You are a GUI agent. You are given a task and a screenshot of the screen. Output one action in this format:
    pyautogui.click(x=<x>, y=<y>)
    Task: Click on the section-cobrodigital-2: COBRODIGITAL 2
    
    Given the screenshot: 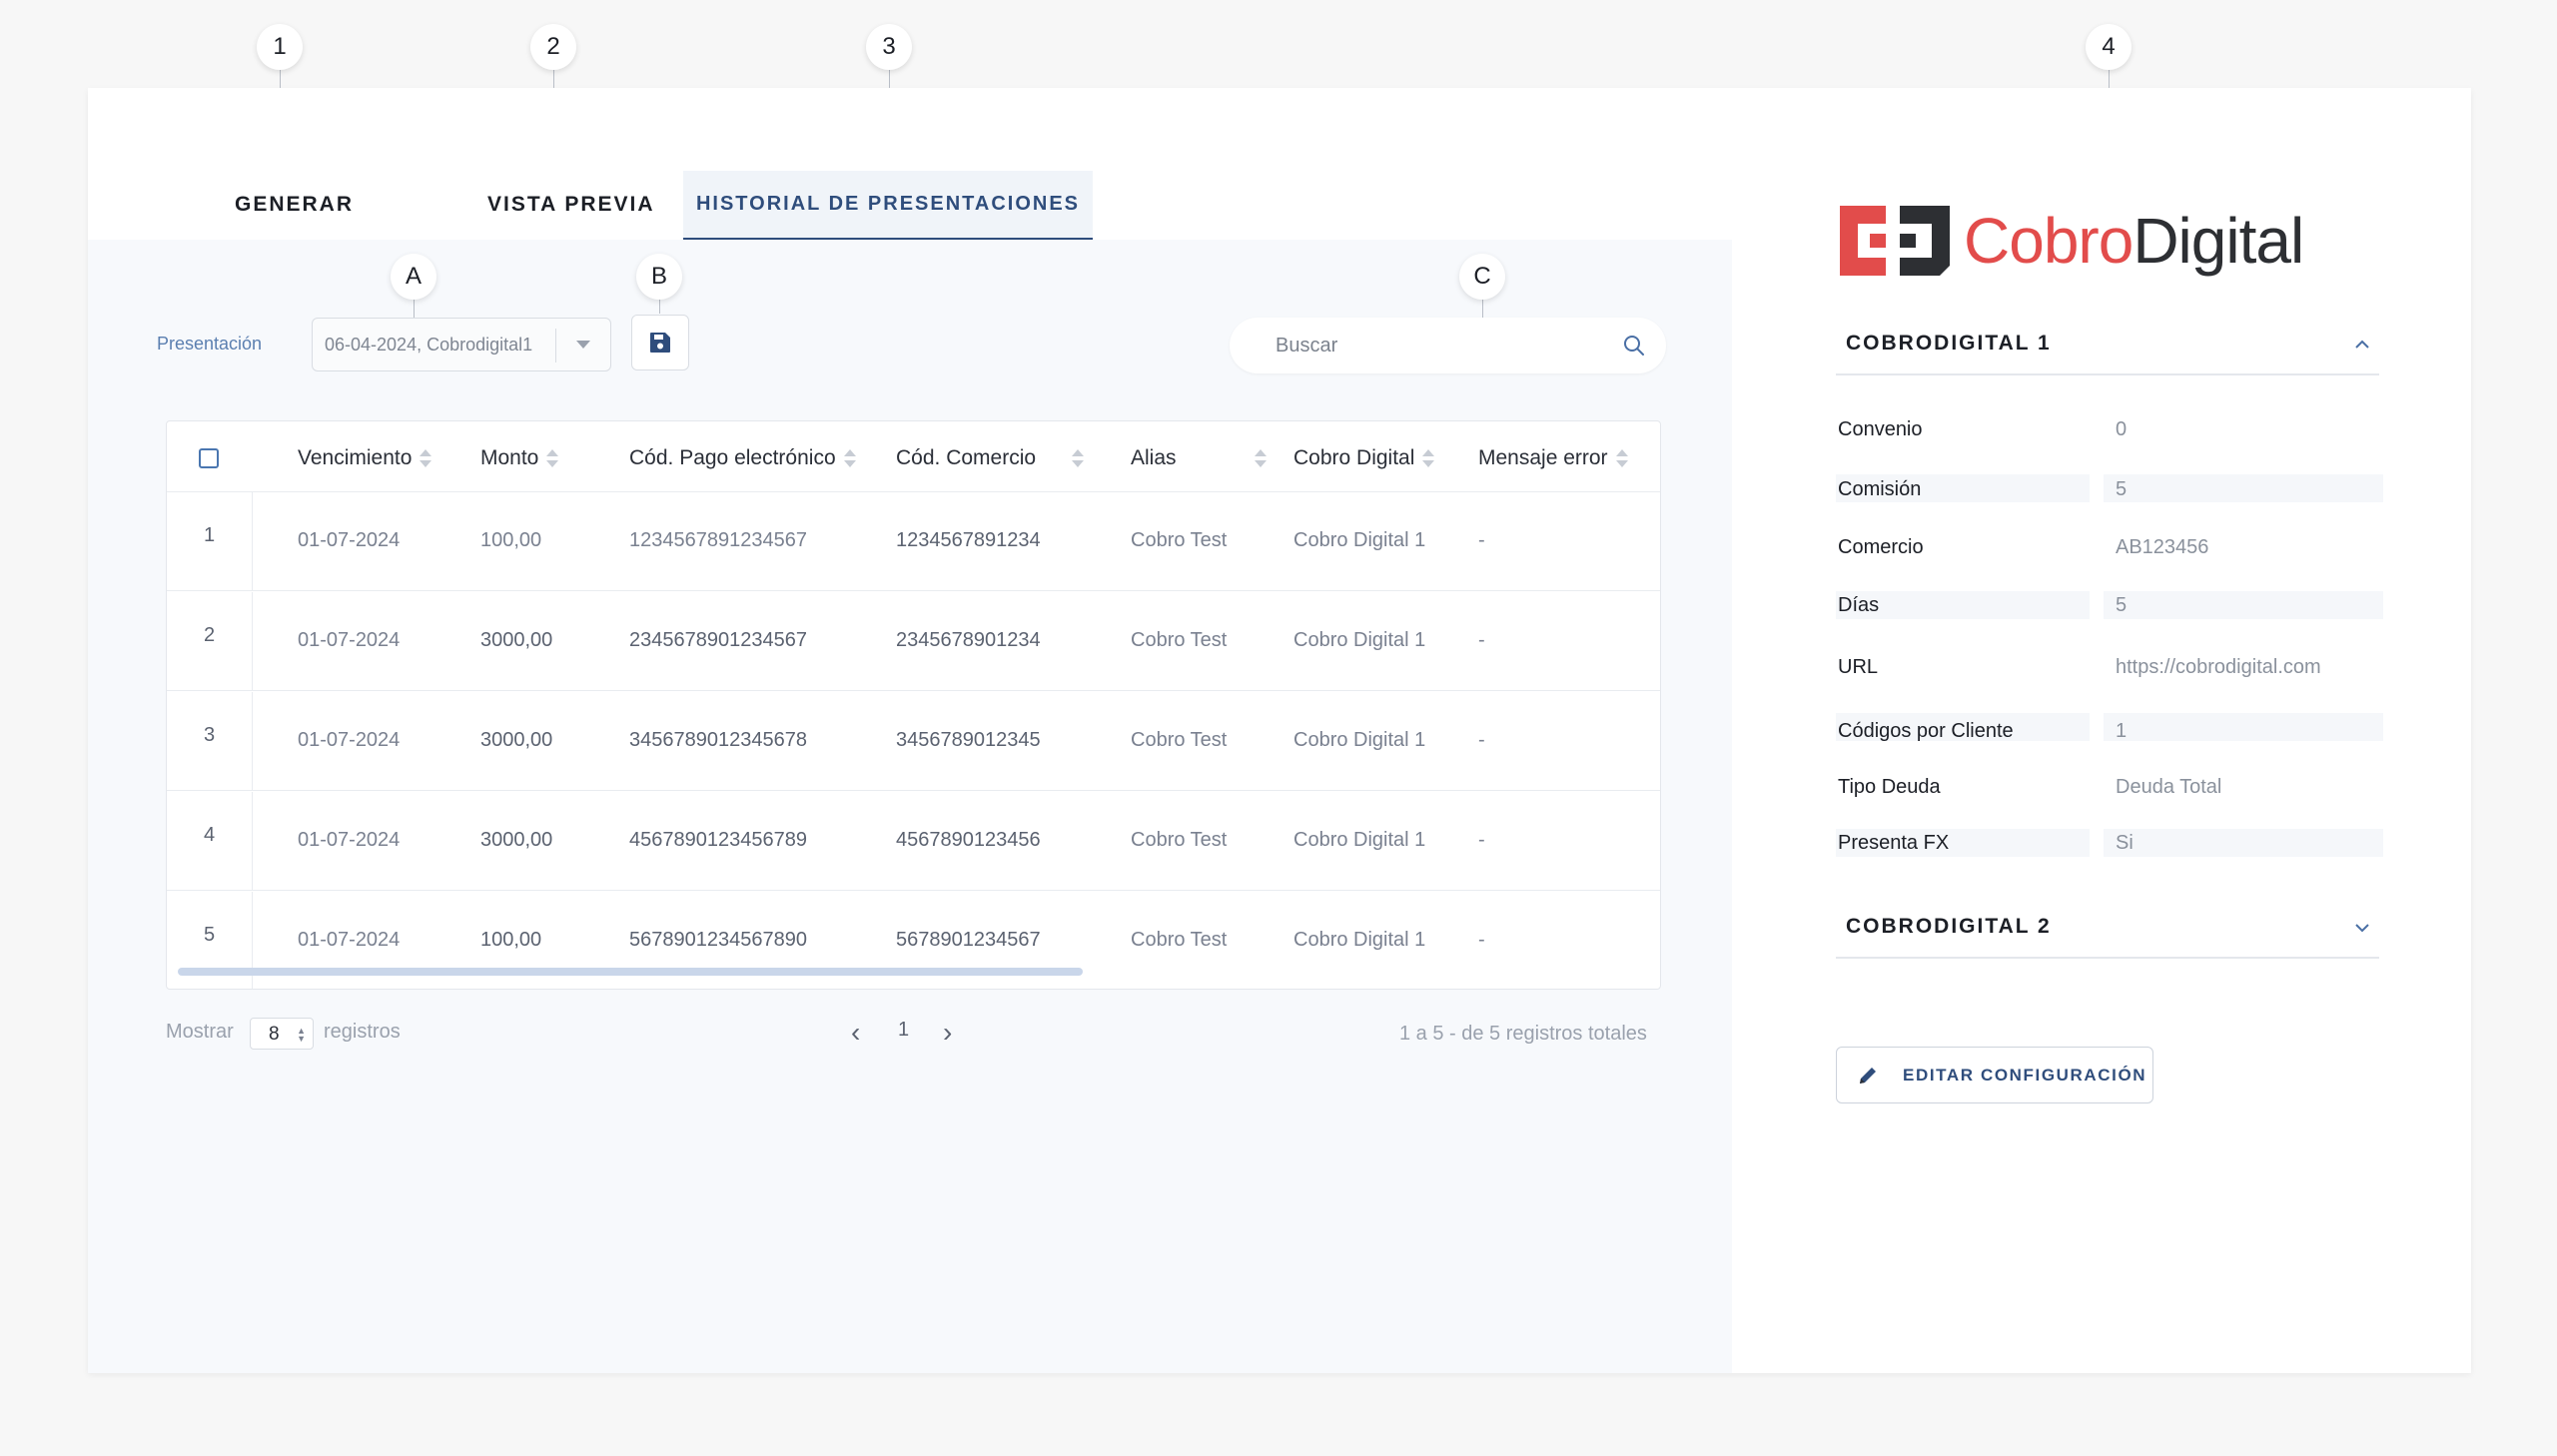 What is the action you would take?
    pyautogui.click(x=2107, y=928)
    